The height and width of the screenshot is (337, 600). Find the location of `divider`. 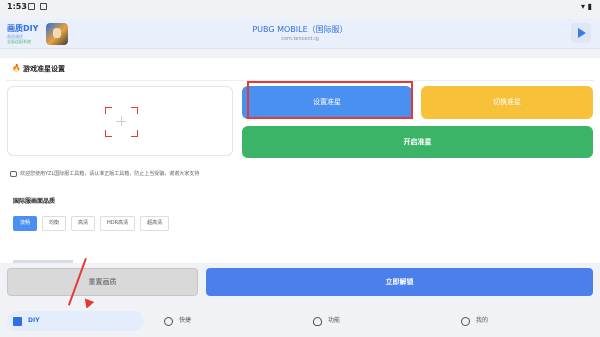

divider is located at coordinates (300, 80).